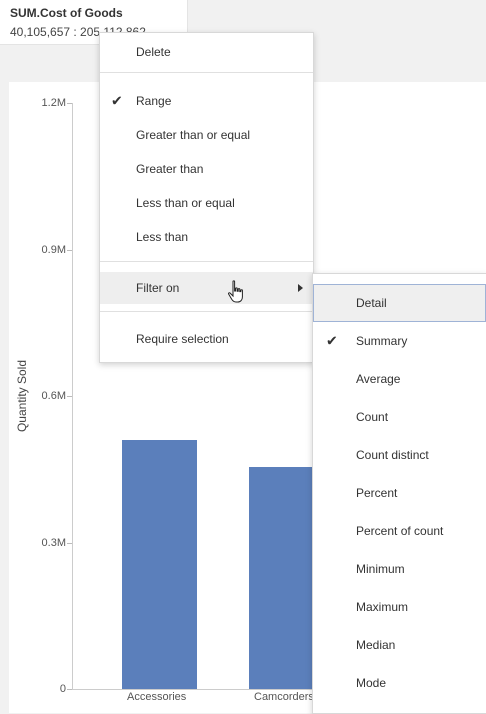  Describe the element at coordinates (53, 249) in the screenshot. I see `y-tick-label: 0.9M` at that location.